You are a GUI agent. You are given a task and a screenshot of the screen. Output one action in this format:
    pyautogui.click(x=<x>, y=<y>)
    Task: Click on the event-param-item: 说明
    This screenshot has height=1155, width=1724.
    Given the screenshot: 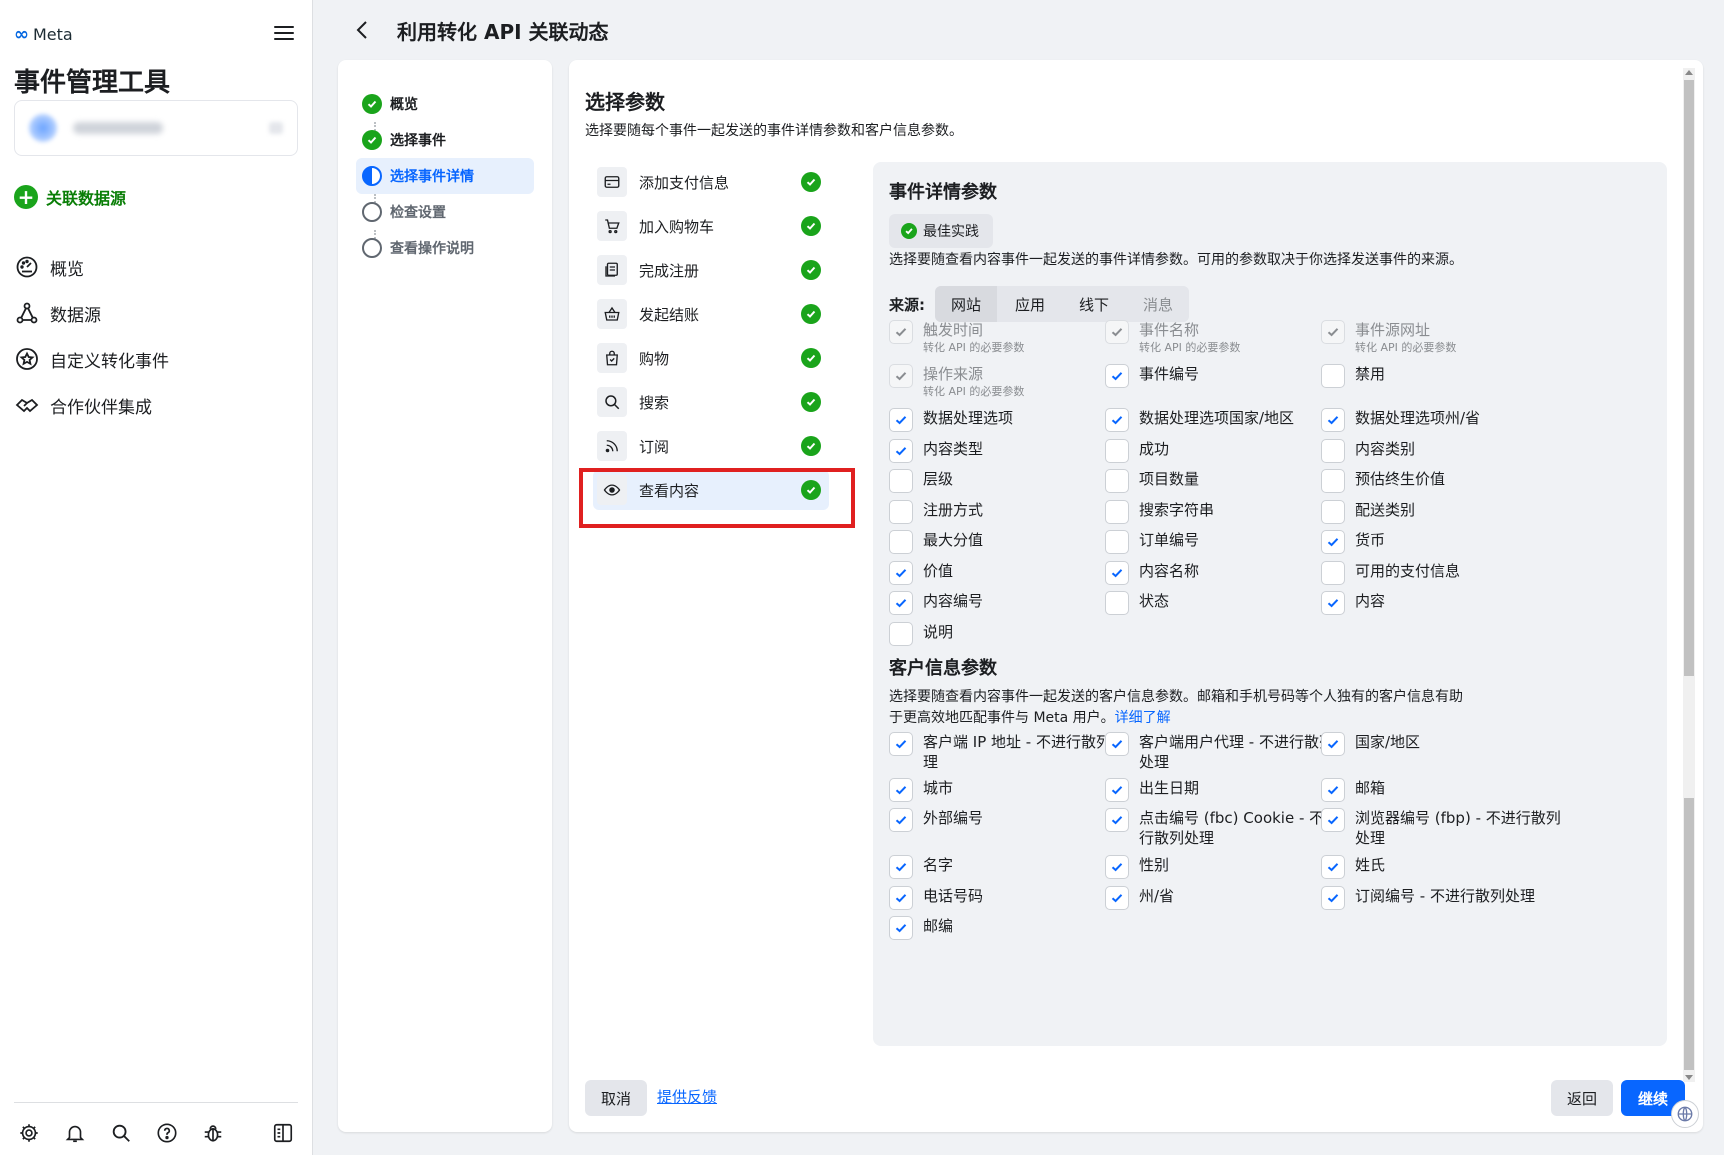 What is the action you would take?
    pyautogui.click(x=921, y=634)
    